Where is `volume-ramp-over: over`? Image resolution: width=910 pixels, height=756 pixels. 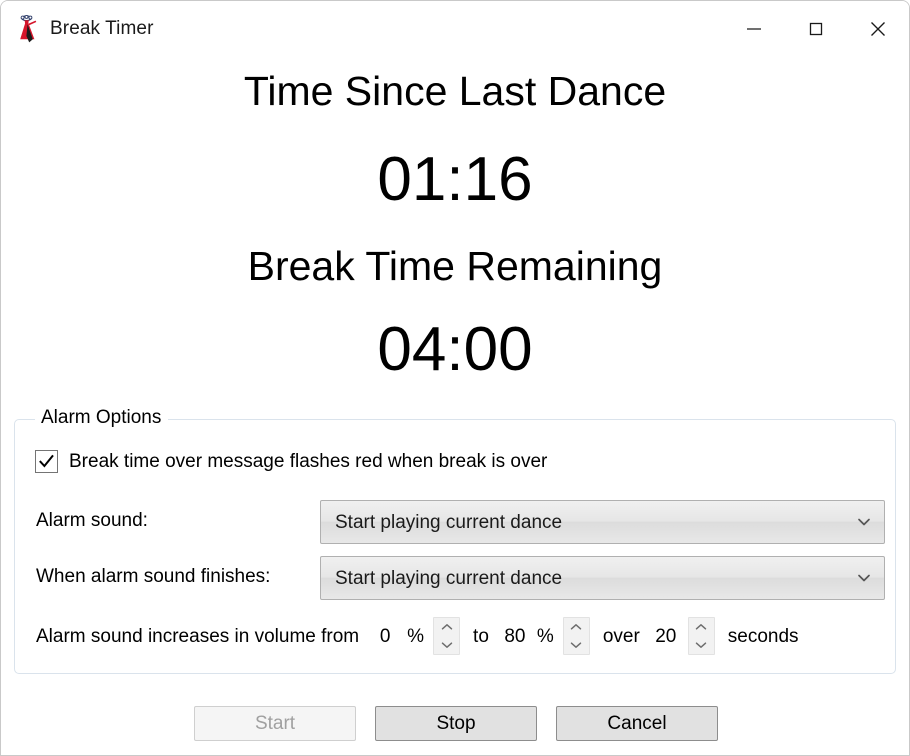 volume-ramp-over: over is located at coordinates (621, 636).